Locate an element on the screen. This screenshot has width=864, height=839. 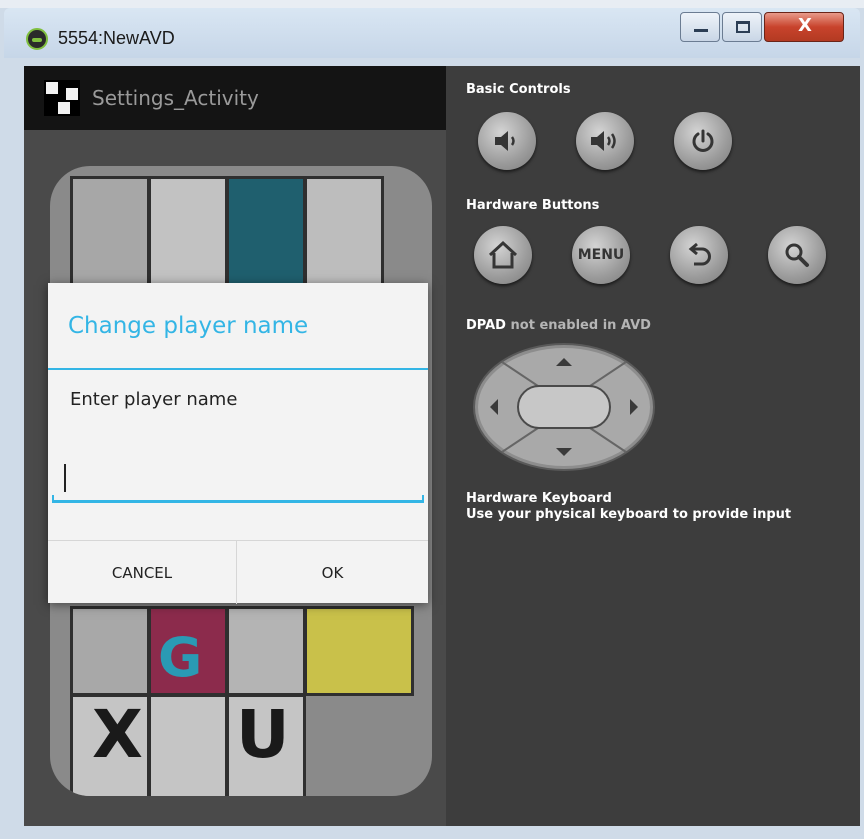
action-bar: Settings_Activity is located at coordinates (235, 98).